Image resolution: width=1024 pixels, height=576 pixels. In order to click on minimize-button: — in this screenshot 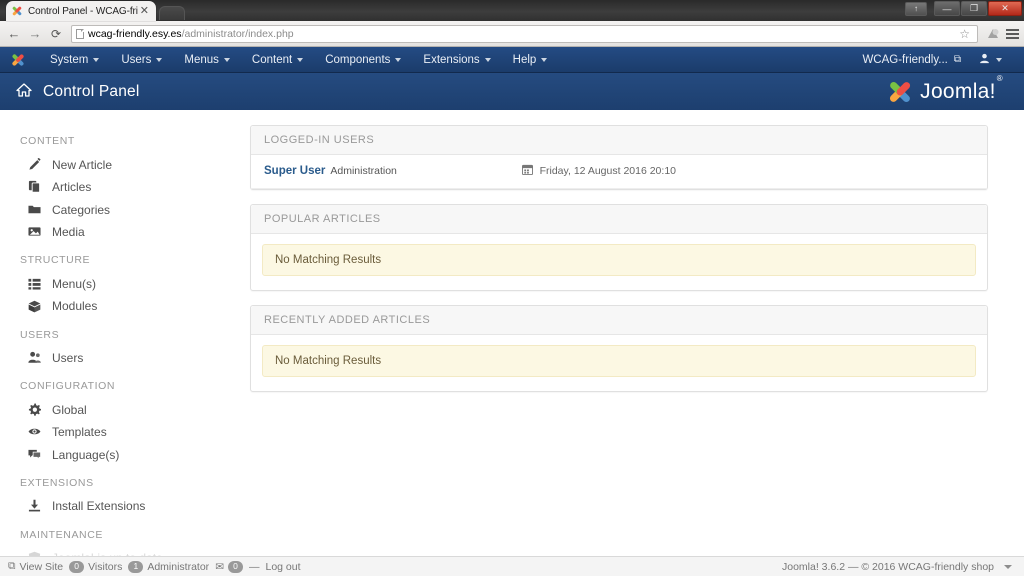, I will do `click(947, 8)`.